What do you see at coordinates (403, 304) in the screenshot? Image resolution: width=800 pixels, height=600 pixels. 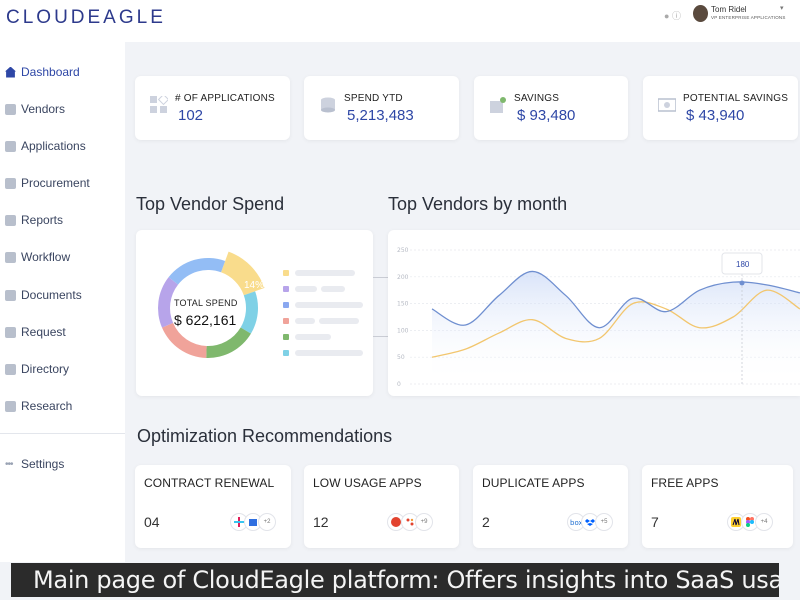 I see `y-tick-label: 150` at bounding box center [403, 304].